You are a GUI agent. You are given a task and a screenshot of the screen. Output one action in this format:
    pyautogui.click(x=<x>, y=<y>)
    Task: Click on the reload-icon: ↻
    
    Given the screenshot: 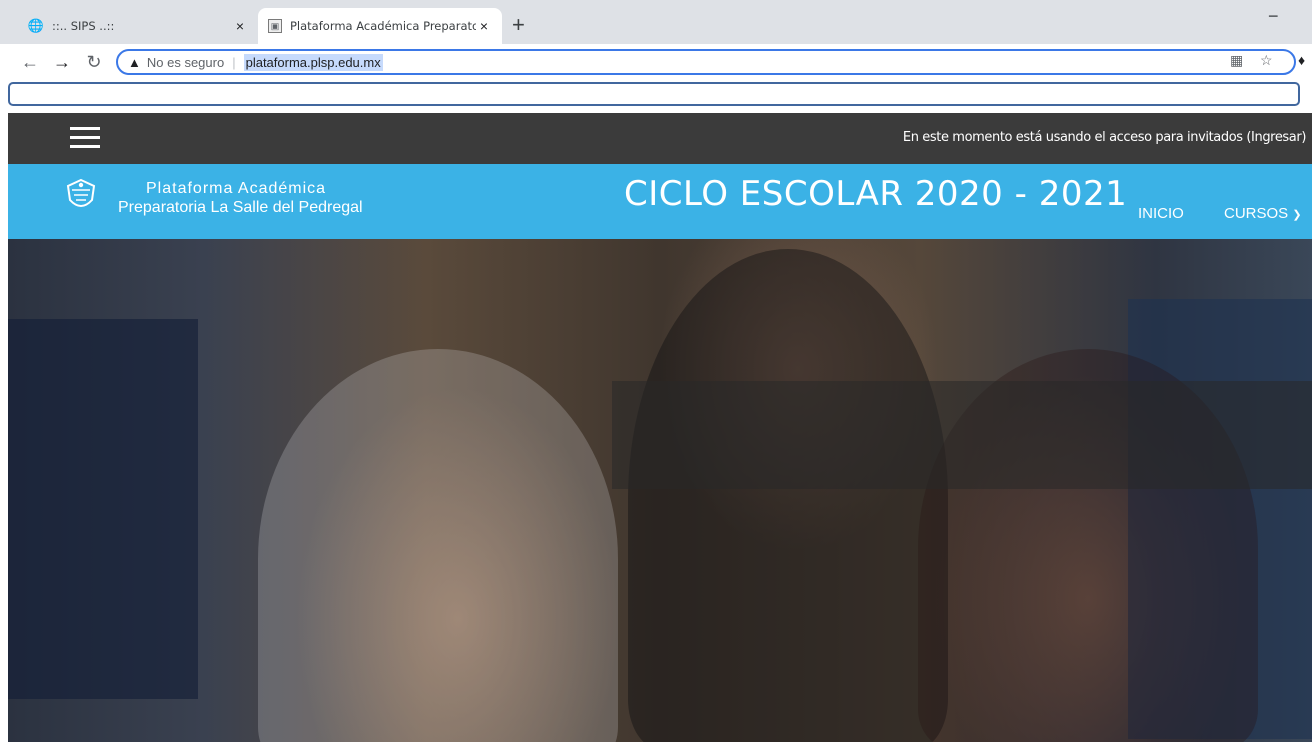 What is the action you would take?
    pyautogui.click(x=94, y=62)
    